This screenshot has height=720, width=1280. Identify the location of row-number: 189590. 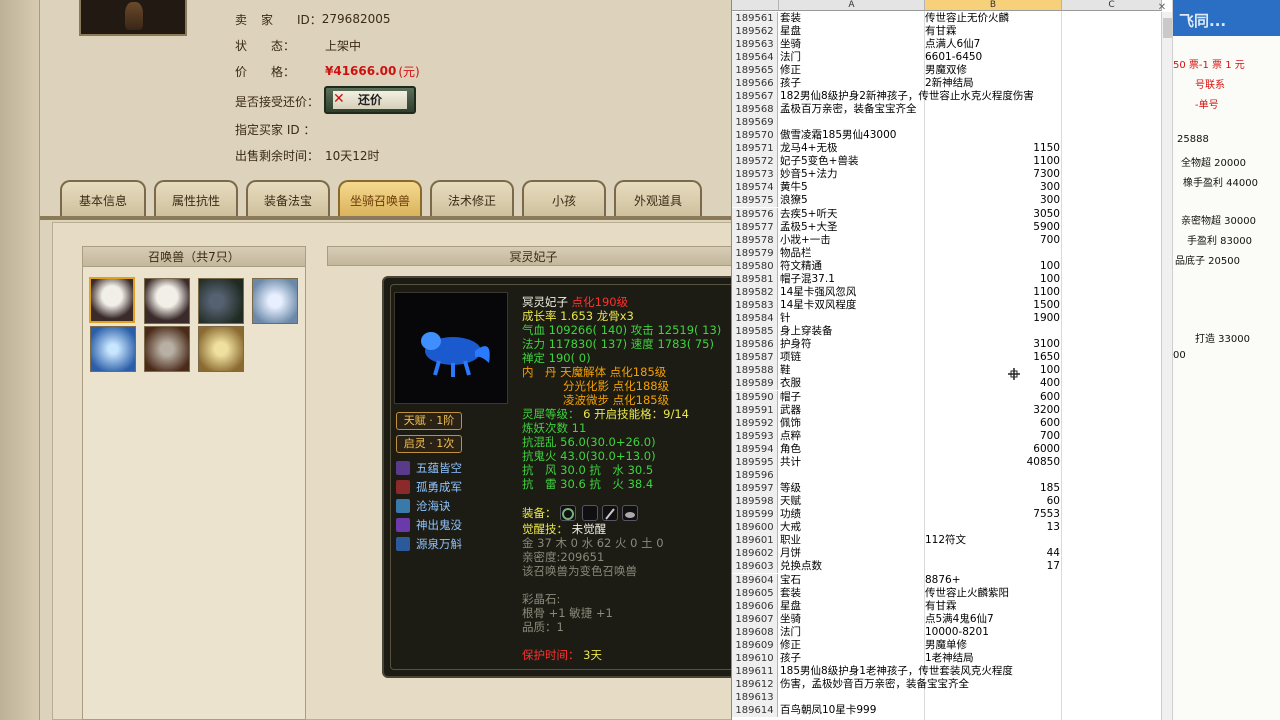
(755, 397).